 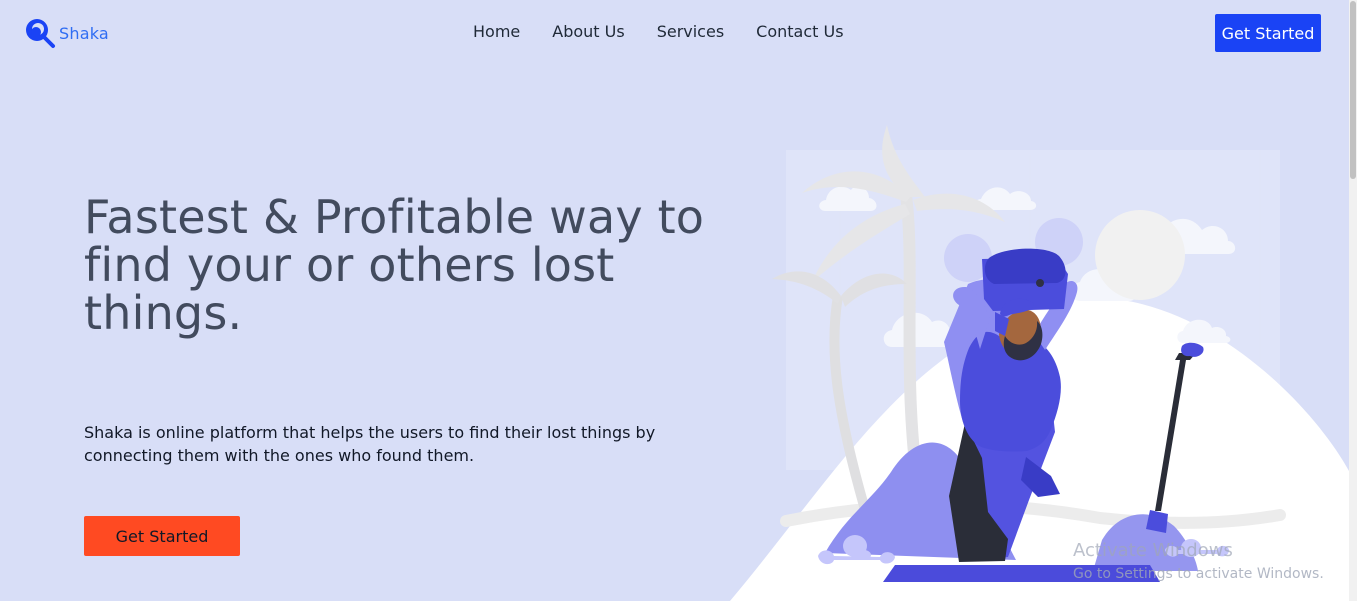 What do you see at coordinates (1153, 550) in the screenshot?
I see `watermark-title: Activate Windows` at bounding box center [1153, 550].